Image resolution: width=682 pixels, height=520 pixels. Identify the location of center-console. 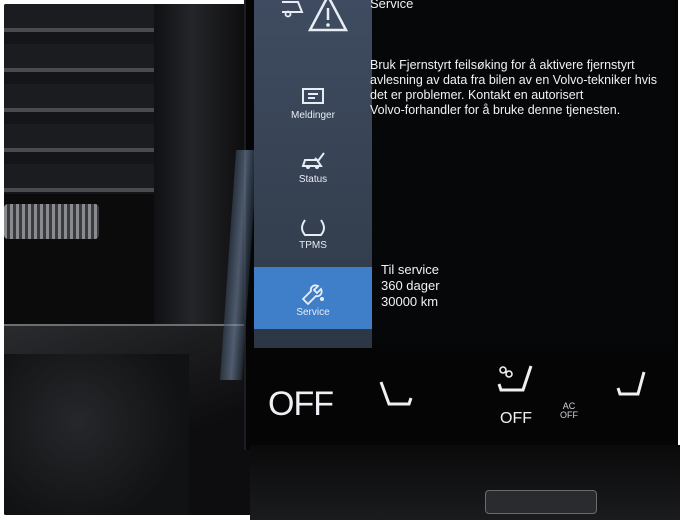
(465, 482).